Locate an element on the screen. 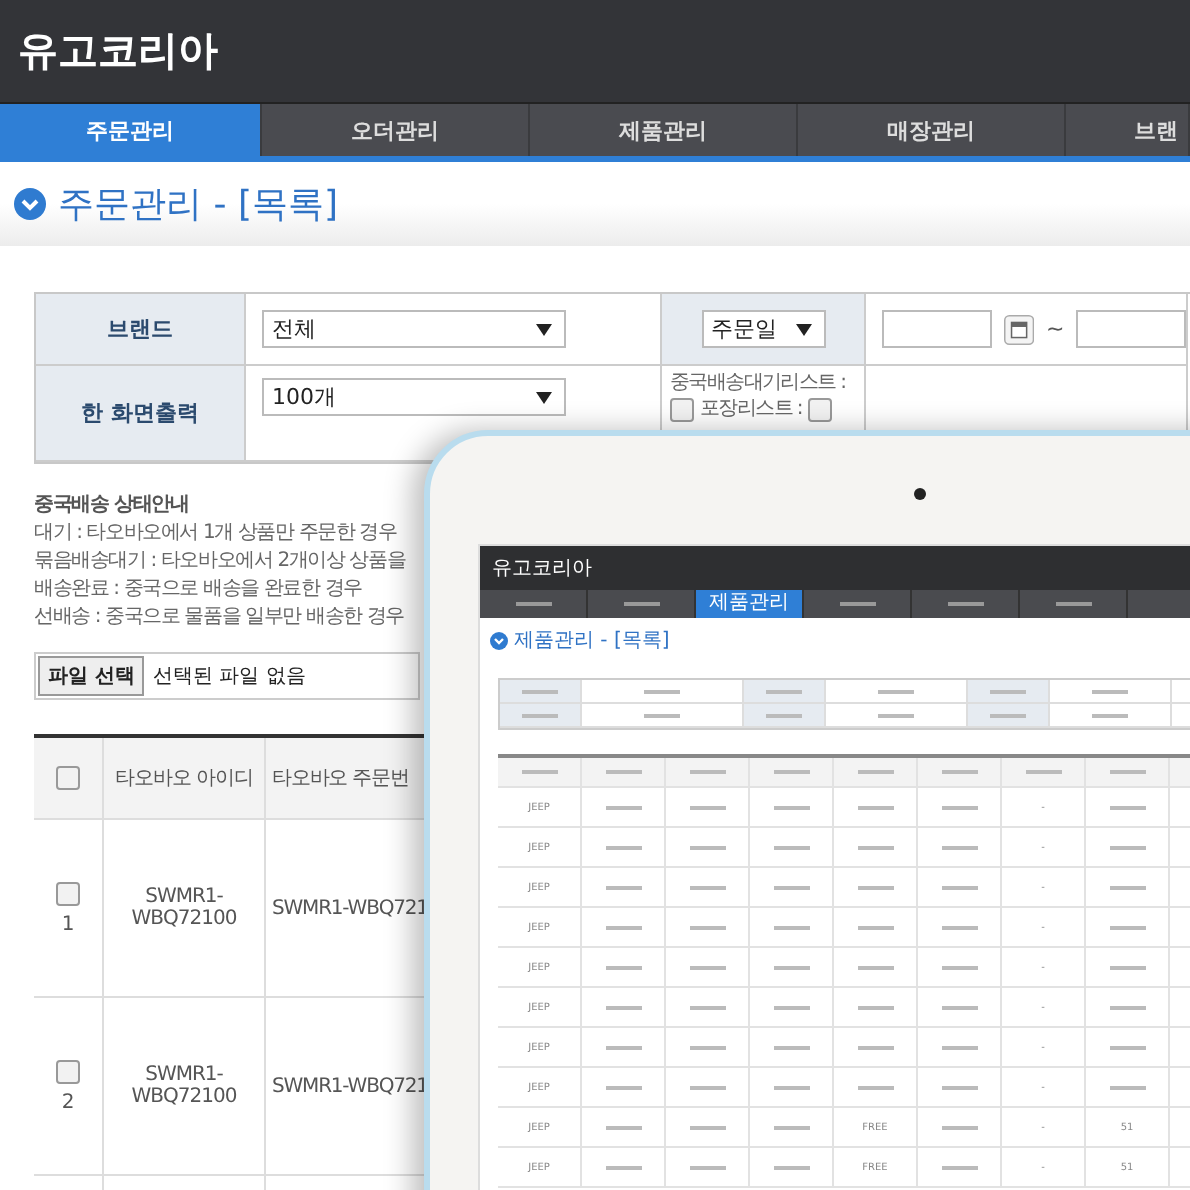 The image size is (1190, 1190). guide-text: 대기 : 타오바오에서 1개 상품만 주문한 경우 is located at coordinates (216, 534).